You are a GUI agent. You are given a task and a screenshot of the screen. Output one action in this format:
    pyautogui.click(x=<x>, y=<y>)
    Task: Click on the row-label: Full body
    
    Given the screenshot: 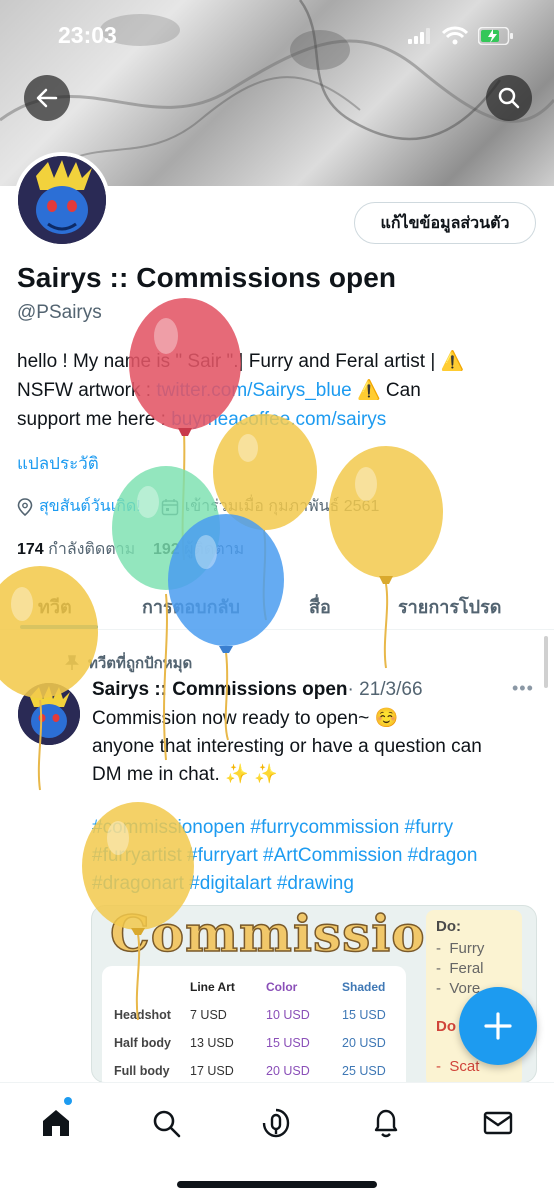 What is the action you would take?
    pyautogui.click(x=142, y=1071)
    